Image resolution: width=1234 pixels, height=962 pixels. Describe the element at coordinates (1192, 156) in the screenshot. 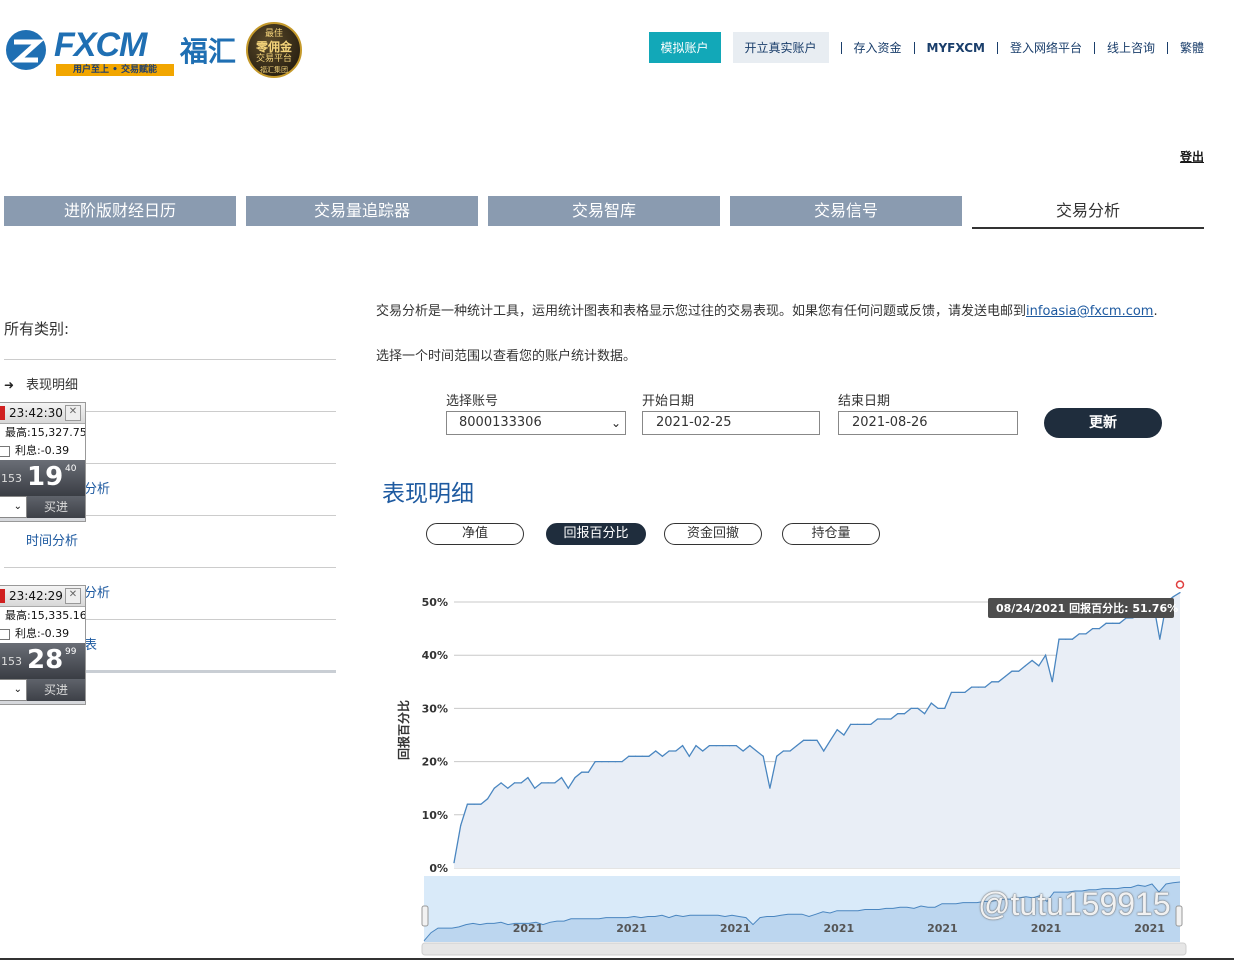

I see `logout-link: 登出` at that location.